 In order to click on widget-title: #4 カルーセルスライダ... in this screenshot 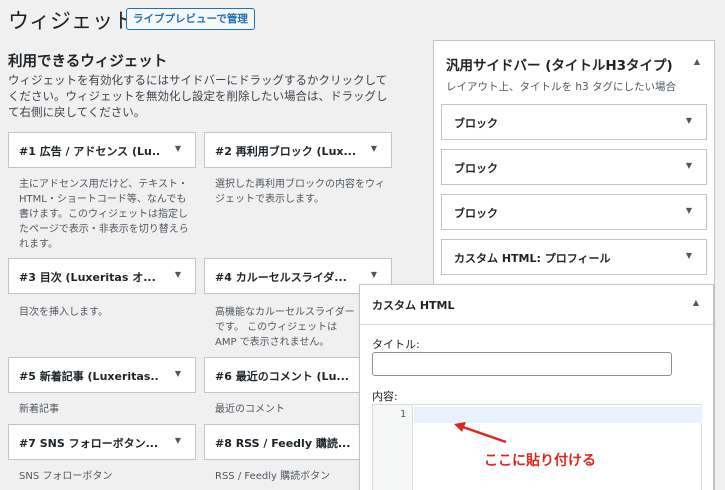, I will do `click(281, 277)`.